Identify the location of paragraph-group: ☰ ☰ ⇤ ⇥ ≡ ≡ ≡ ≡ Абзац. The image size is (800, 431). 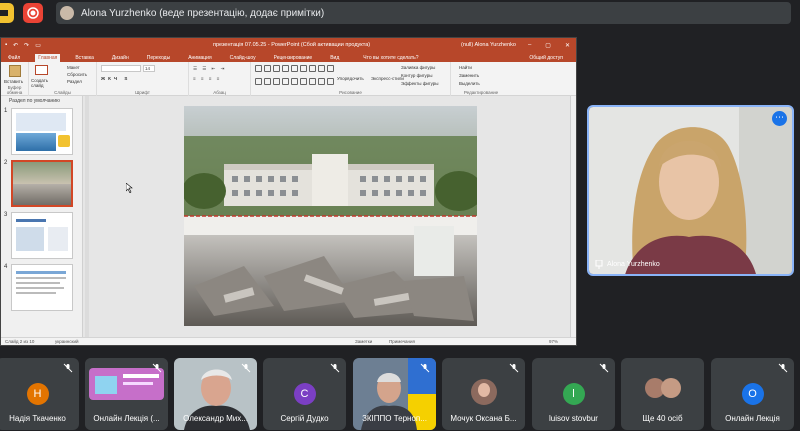
(220, 79).